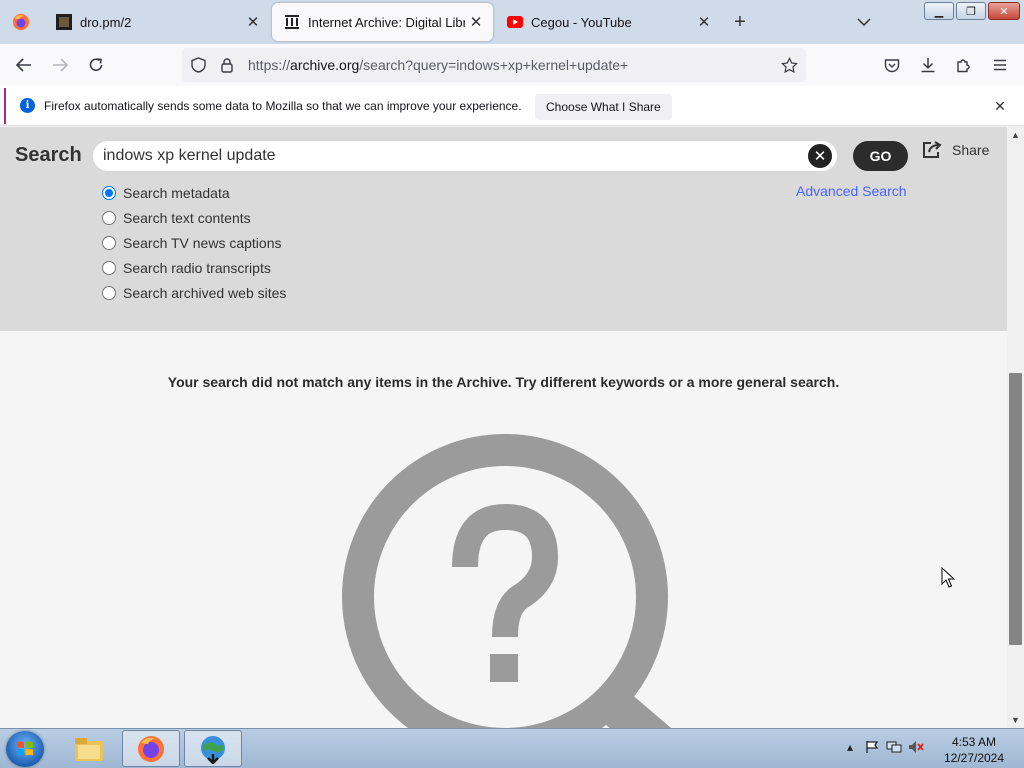  What do you see at coordinates (851, 191) in the screenshot?
I see `advanced-search-link: Advanced Search` at bounding box center [851, 191].